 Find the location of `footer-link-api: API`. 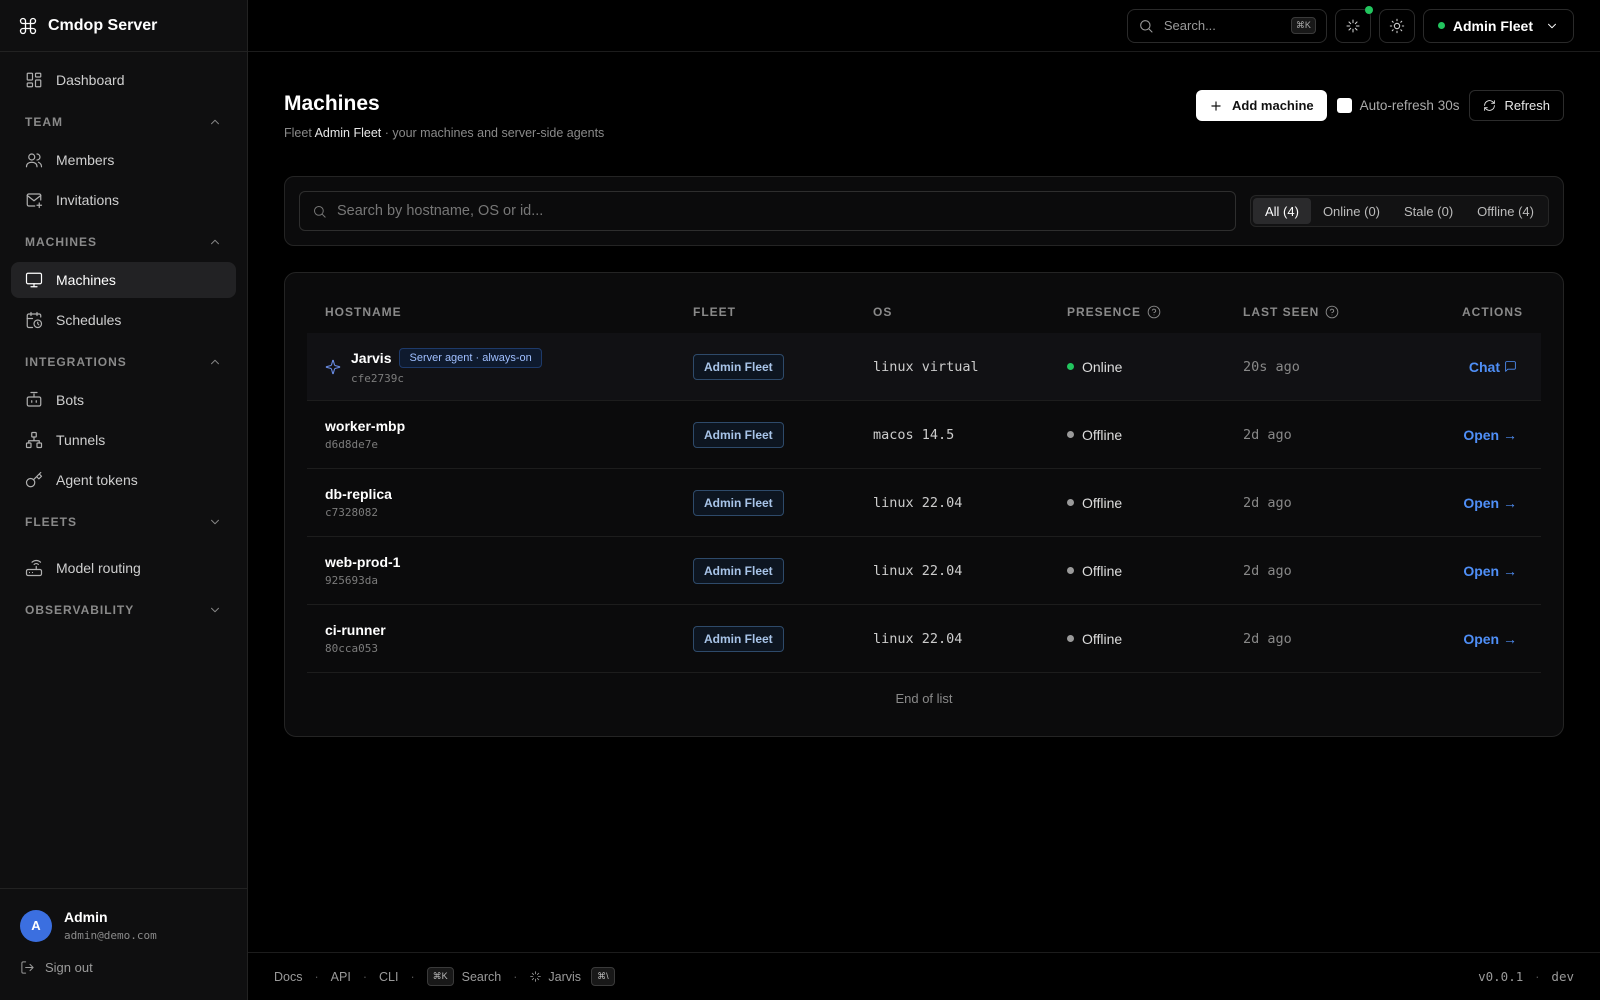

footer-link-api: API is located at coordinates (341, 977).